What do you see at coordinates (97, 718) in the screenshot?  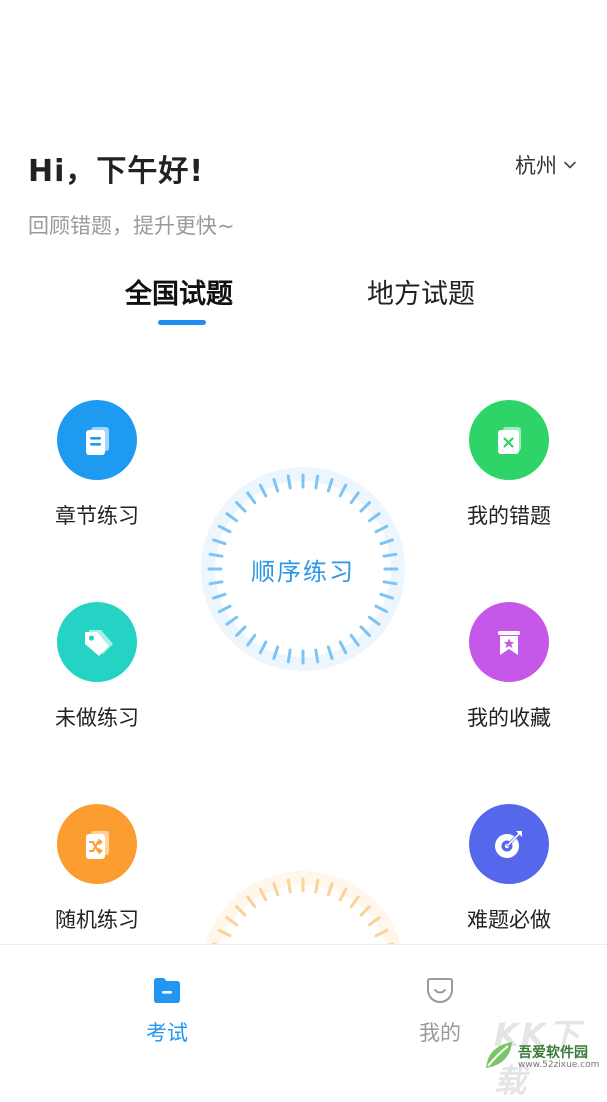 I see `undone-practice-label: 未做练习` at bounding box center [97, 718].